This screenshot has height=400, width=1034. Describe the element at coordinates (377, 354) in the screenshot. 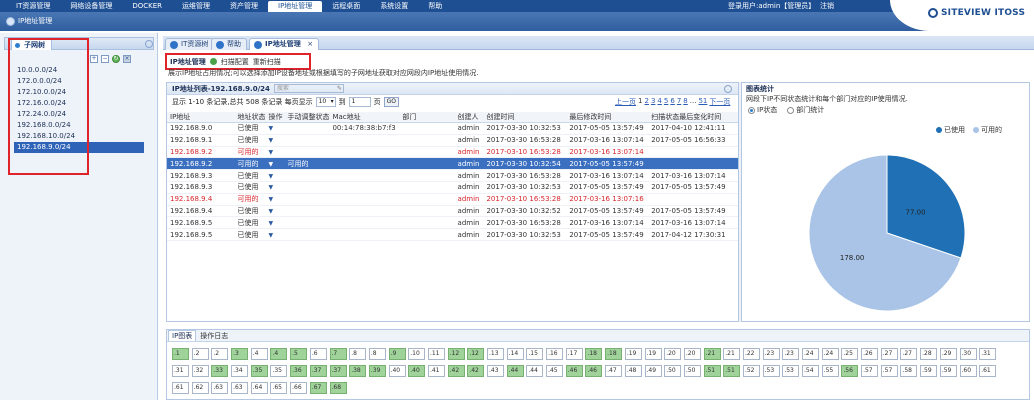

I see `ip-cell: .8` at that location.